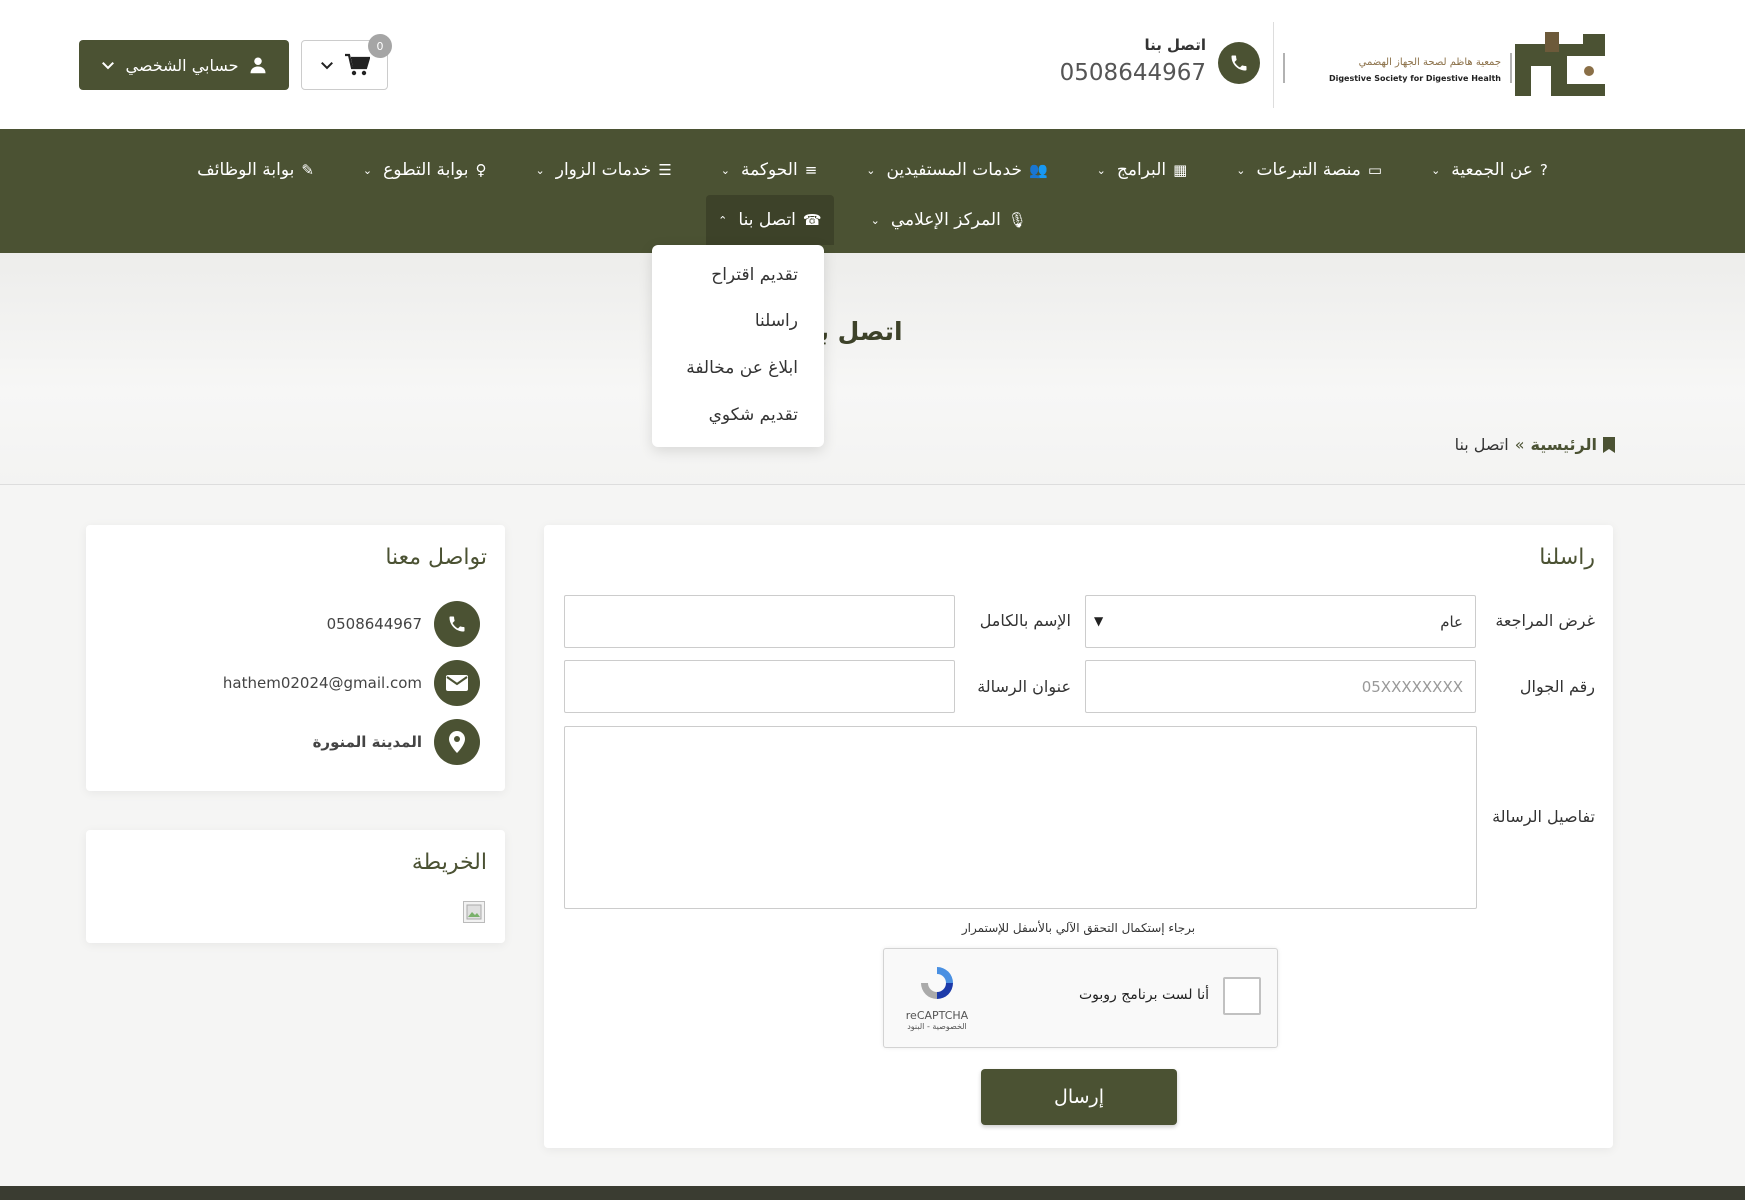 The image size is (1745, 1200). I want to click on nav-item-jobs: ✎ بوابة الوظائف, so click(255, 170).